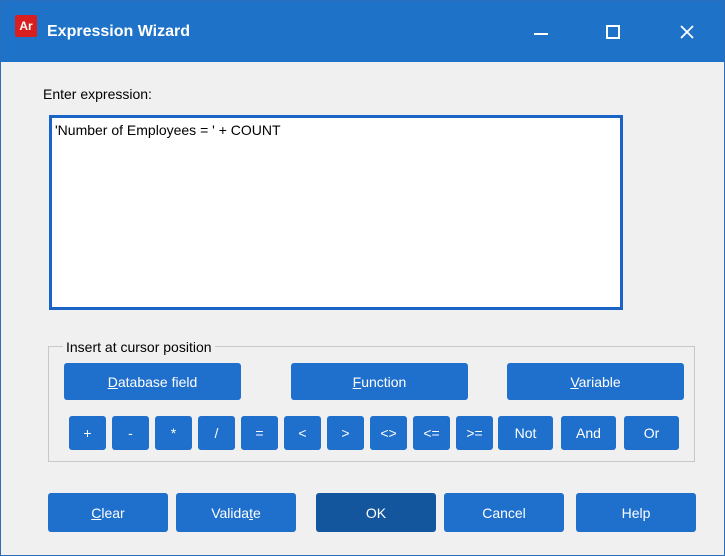 The image size is (725, 556). Describe the element at coordinates (302, 433) in the screenshot. I see `operator-less-than-button: <` at that location.